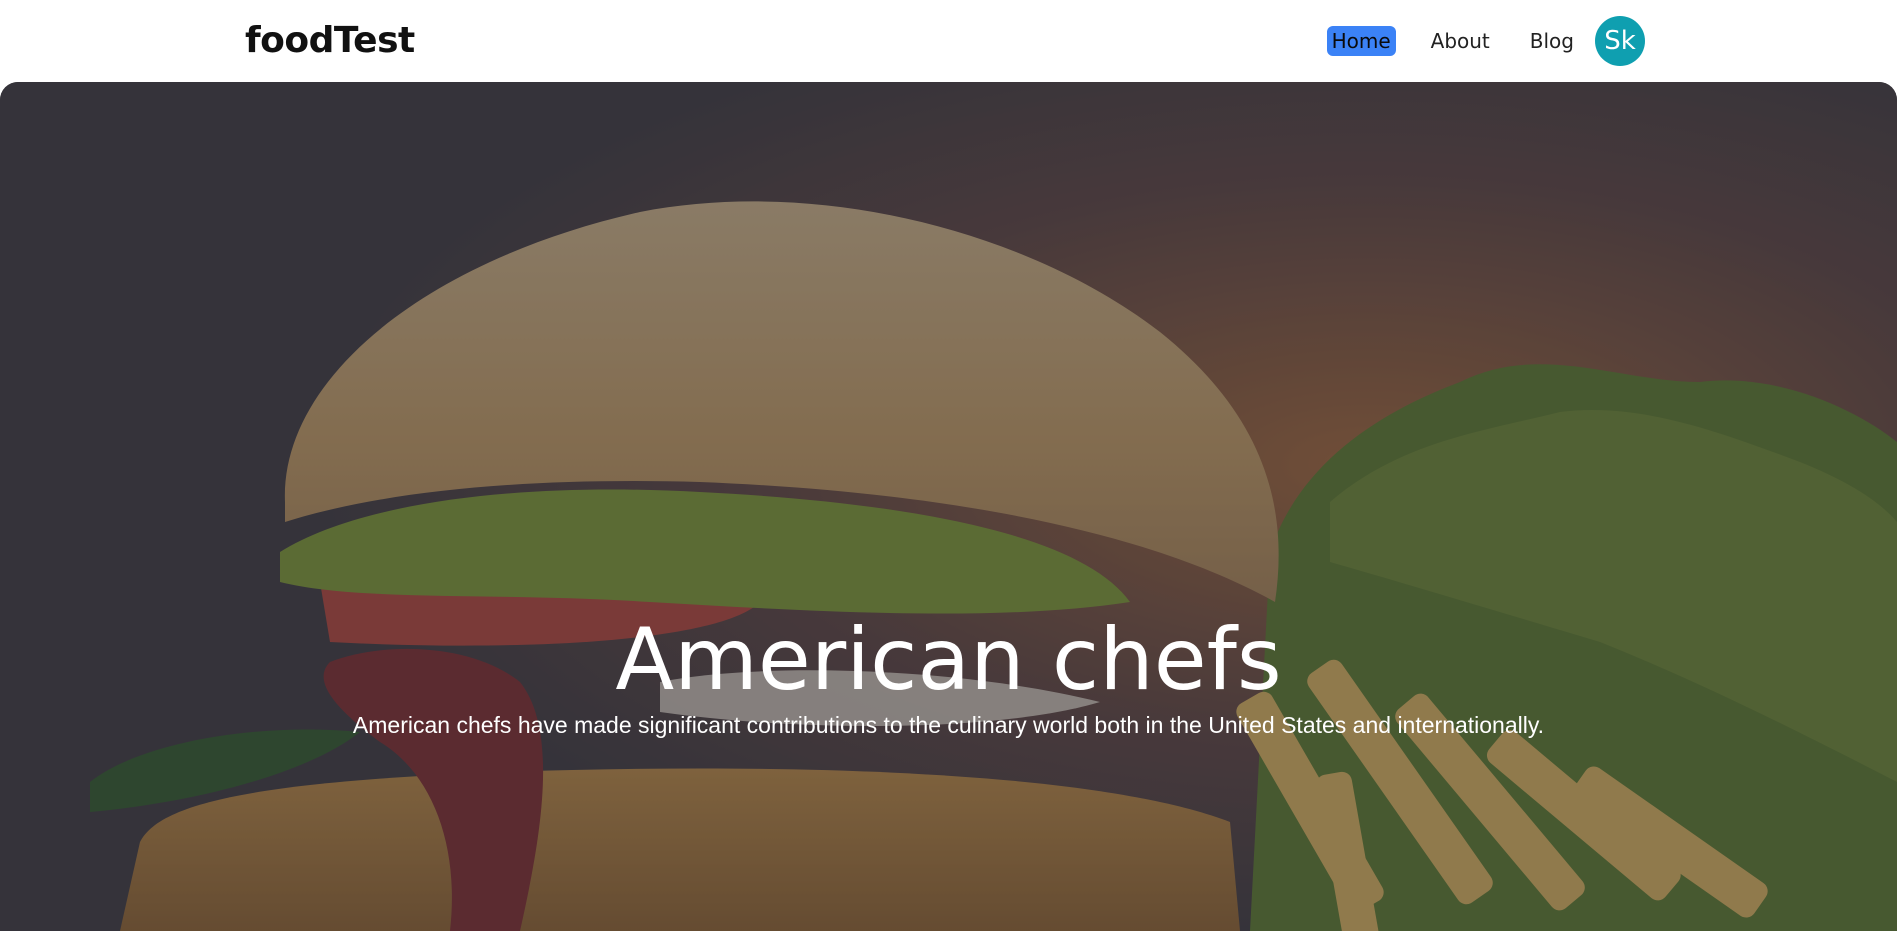 The width and height of the screenshot is (1897, 931). What do you see at coordinates (1620, 41) in the screenshot?
I see `user-avatar: Sk` at bounding box center [1620, 41].